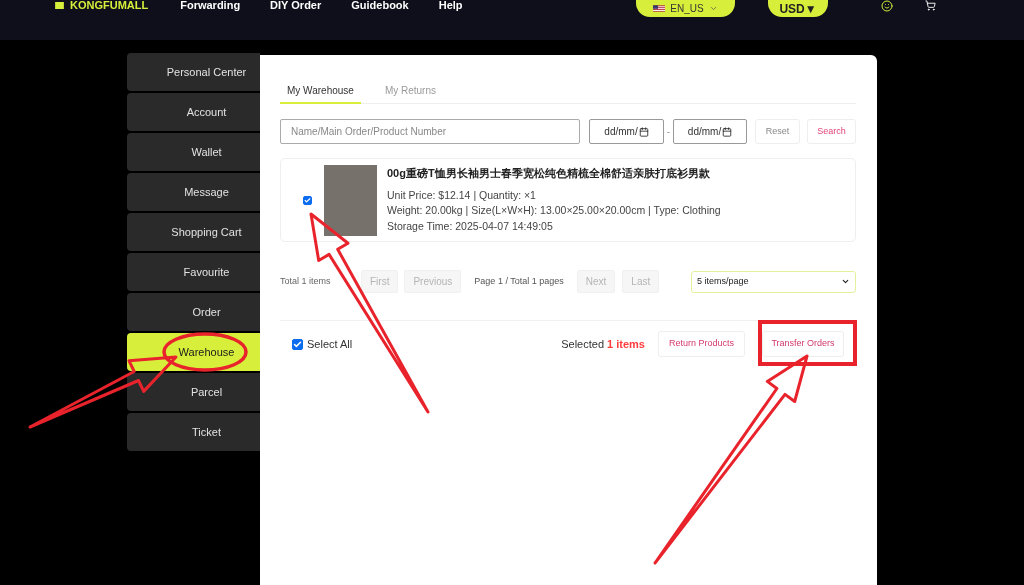  Describe the element at coordinates (210, 5) in the screenshot. I see `nav-link: Forwarding` at that location.